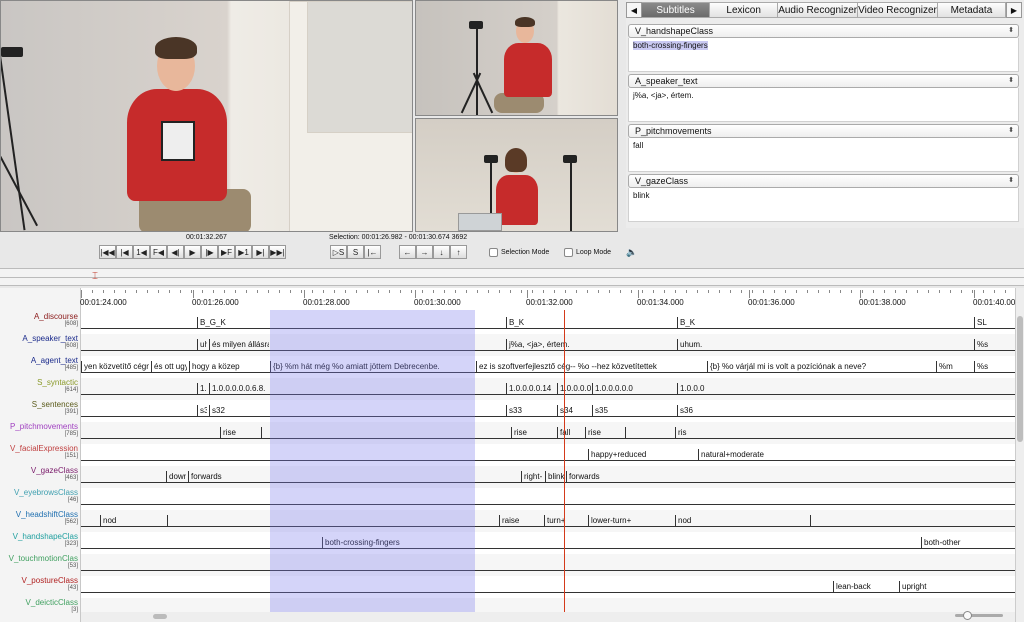  Describe the element at coordinates (631, 252) in the screenshot. I see `speaker-icon: 🔈` at that location.